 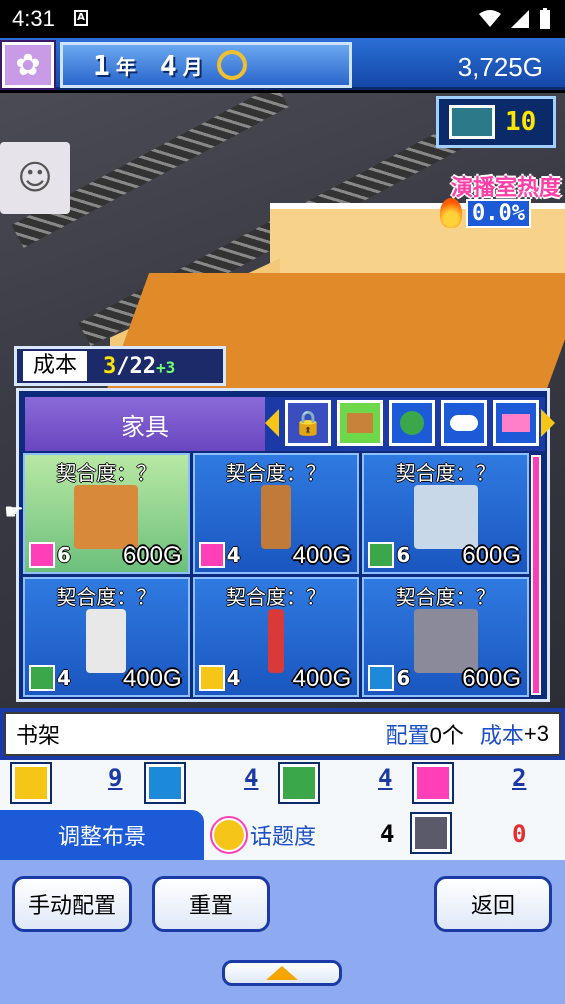 I want to click on neutral-value: 4, so click(x=387, y=834).